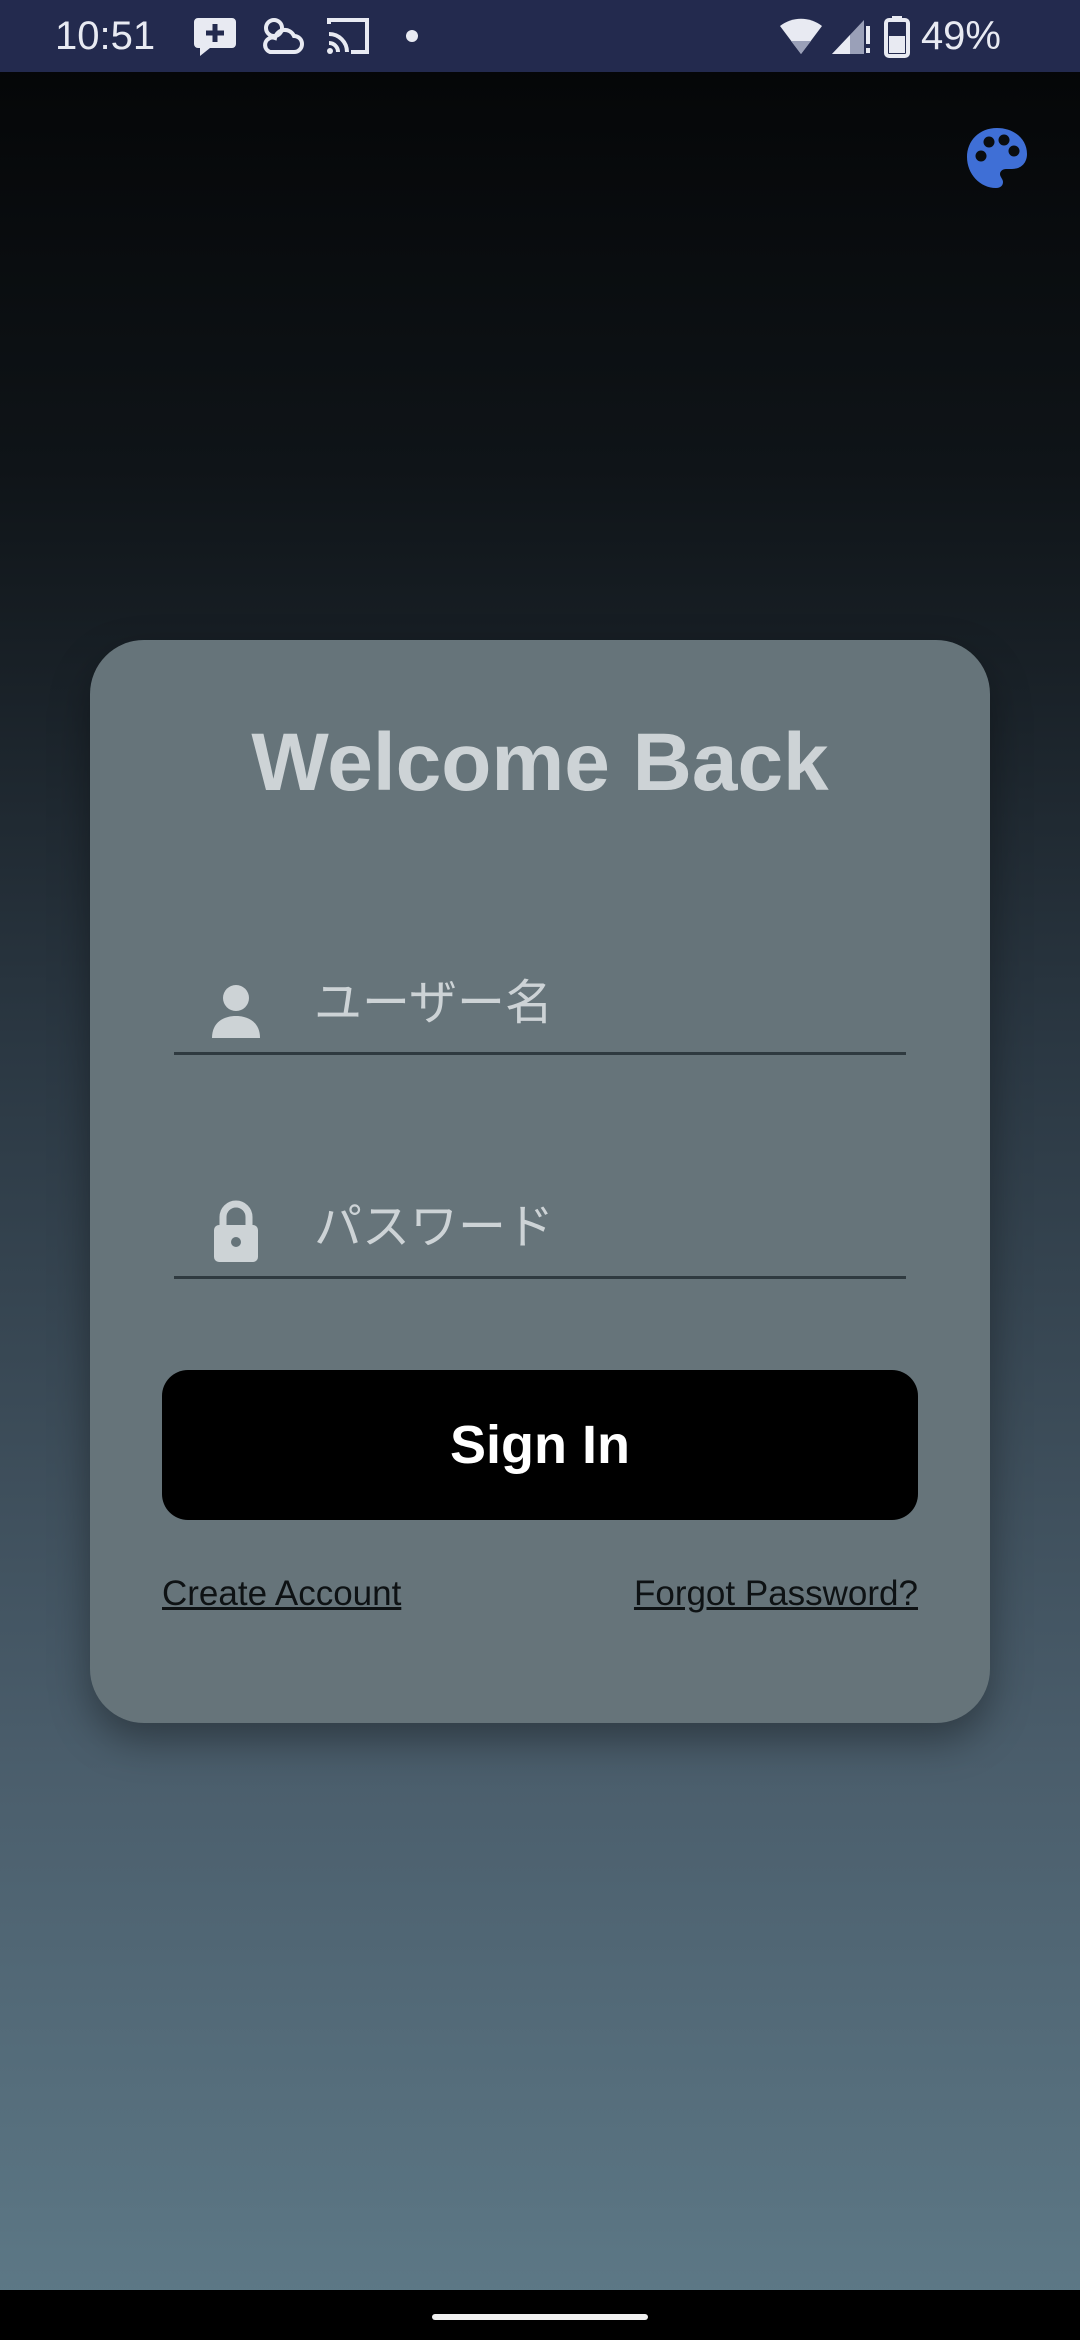  I want to click on sign-in-label: Sign In, so click(540, 1445).